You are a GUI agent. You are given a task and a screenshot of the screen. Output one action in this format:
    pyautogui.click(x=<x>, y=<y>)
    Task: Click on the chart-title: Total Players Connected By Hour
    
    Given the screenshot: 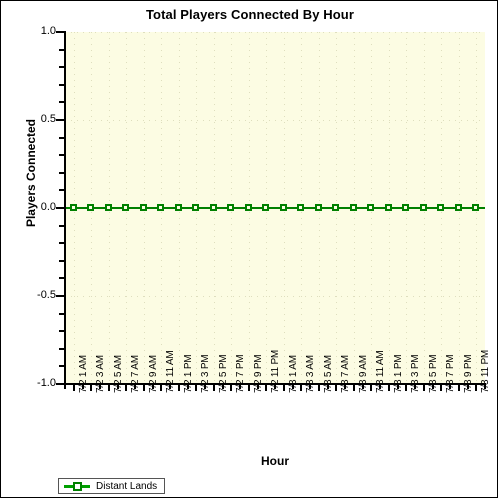 What is the action you would take?
    pyautogui.click(x=249, y=14)
    